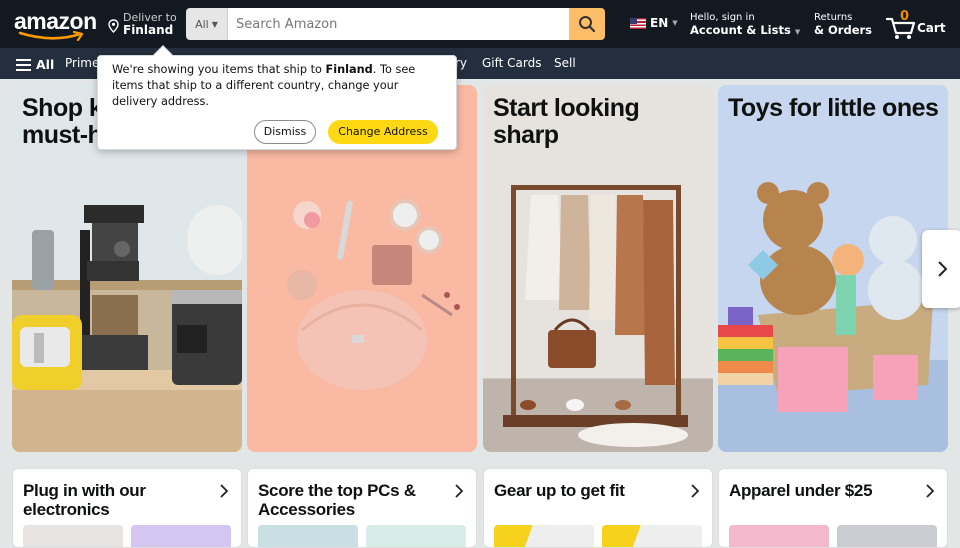 The width and height of the screenshot is (960, 548). Describe the element at coordinates (833, 508) in the screenshot. I see `tile-apparel: Apparel under $25` at that location.